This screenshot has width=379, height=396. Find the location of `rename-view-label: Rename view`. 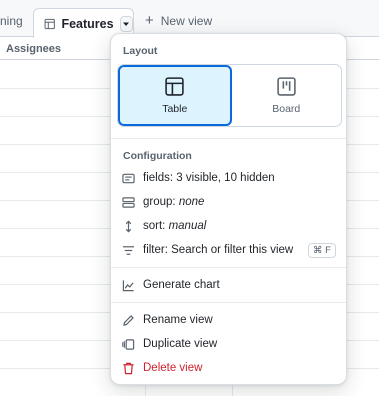

rename-view-label: Rename view is located at coordinates (178, 320).